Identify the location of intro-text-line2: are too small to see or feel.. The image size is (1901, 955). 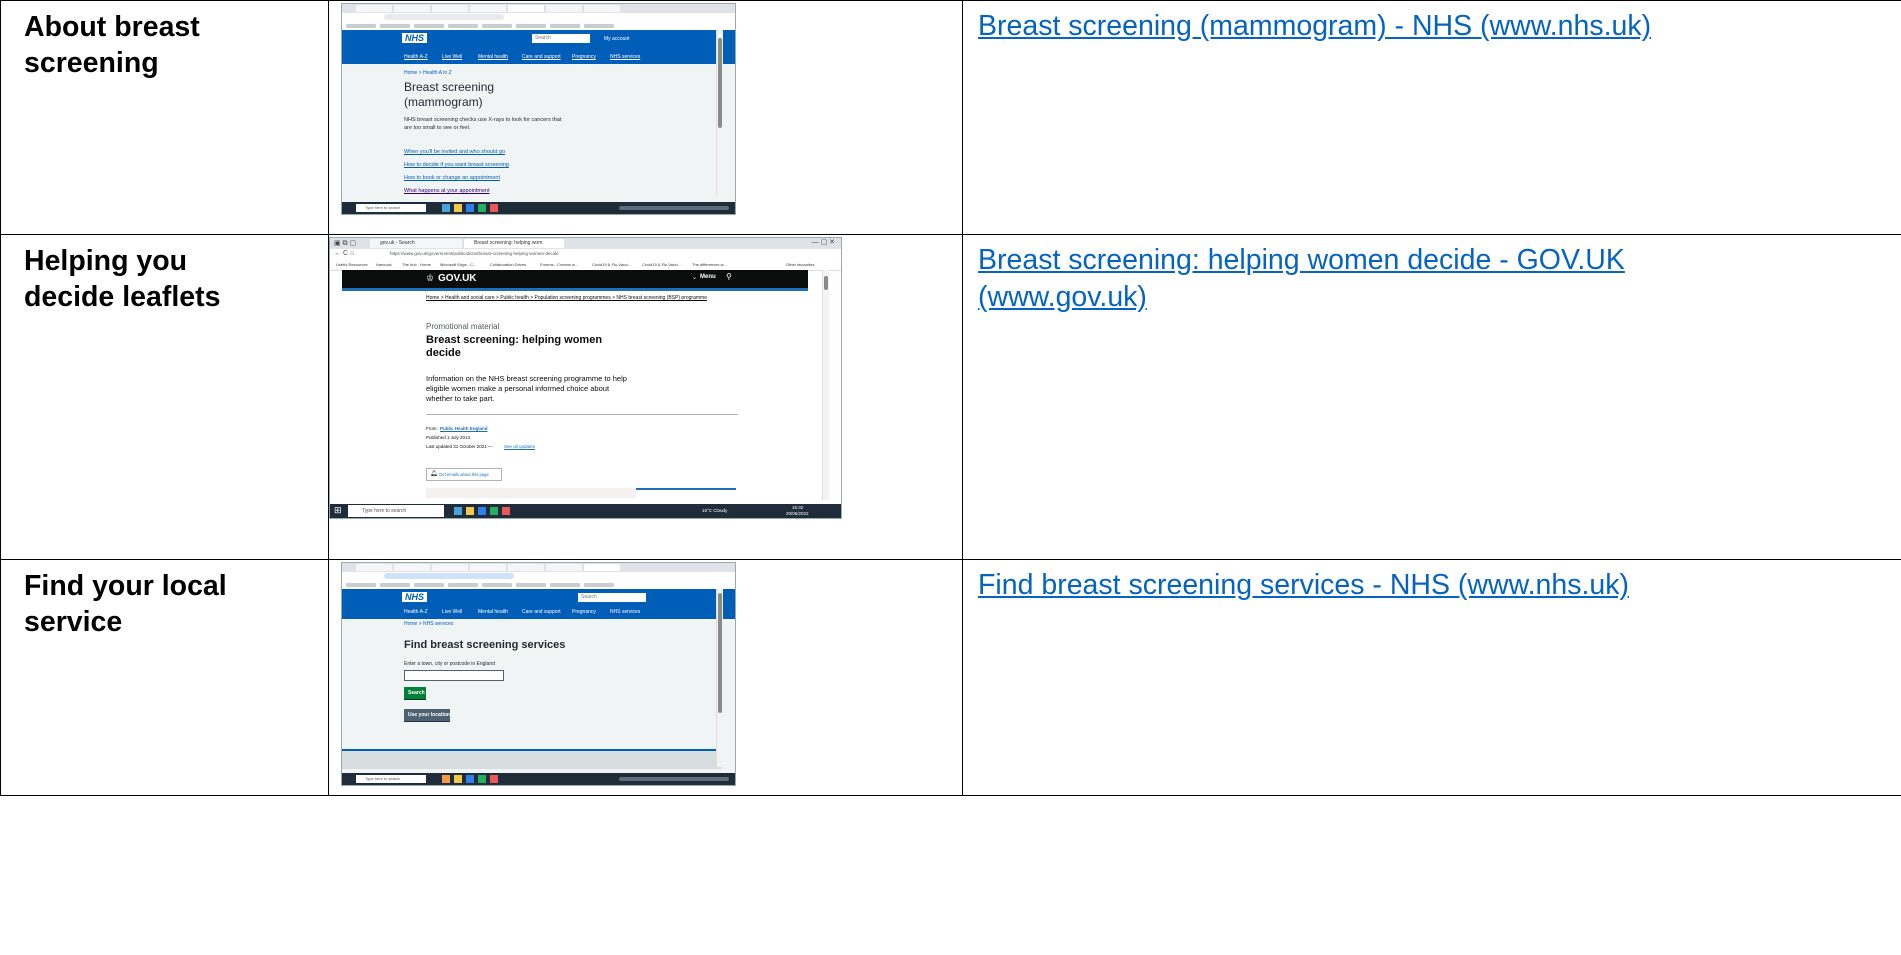
(437, 128).